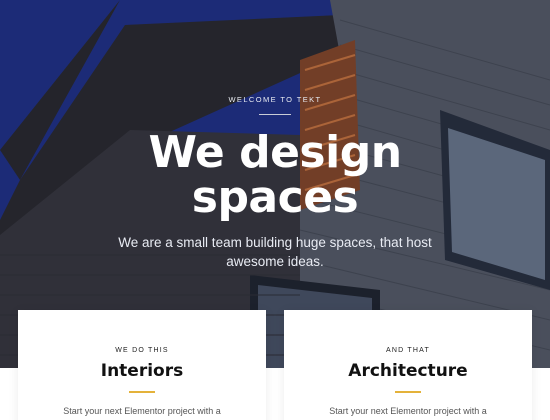 The width and height of the screenshot is (550, 420). I want to click on card-title: Interiors, so click(142, 371).